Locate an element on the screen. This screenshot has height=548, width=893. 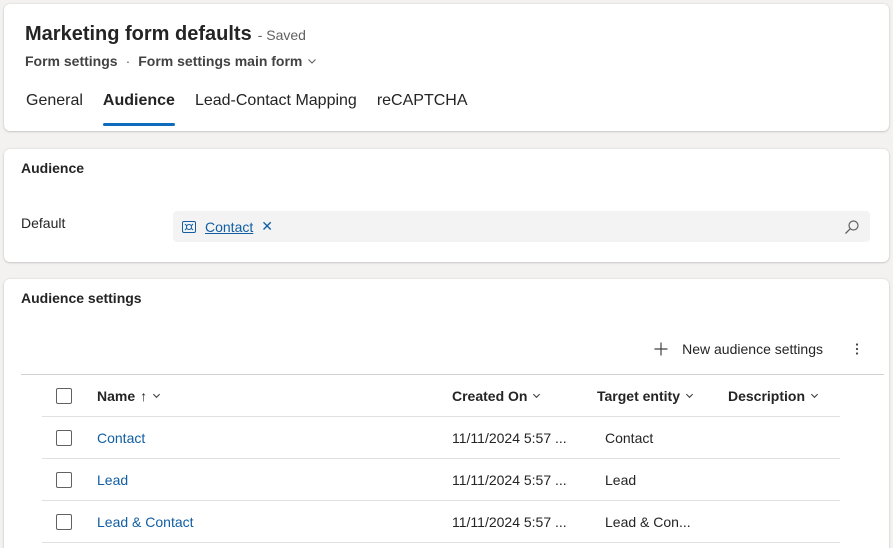
column-header-created-on: Created On is located at coordinates (496, 396).